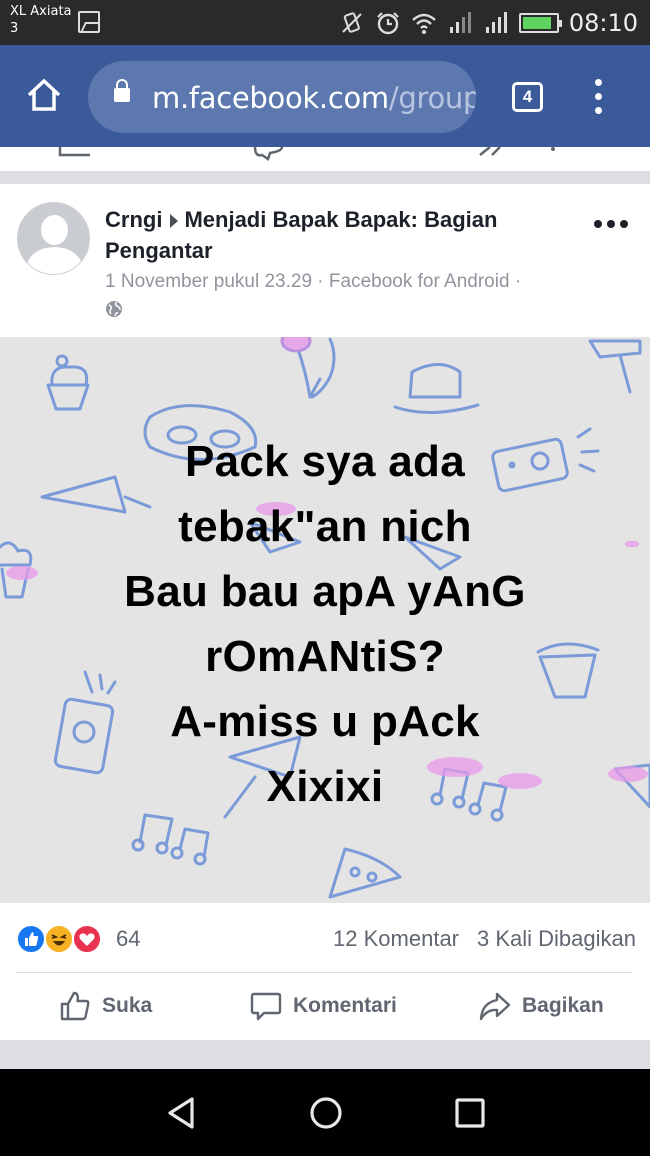 This screenshot has width=650, height=1156. What do you see at coordinates (470, 1113) in the screenshot?
I see `recents-icon` at bounding box center [470, 1113].